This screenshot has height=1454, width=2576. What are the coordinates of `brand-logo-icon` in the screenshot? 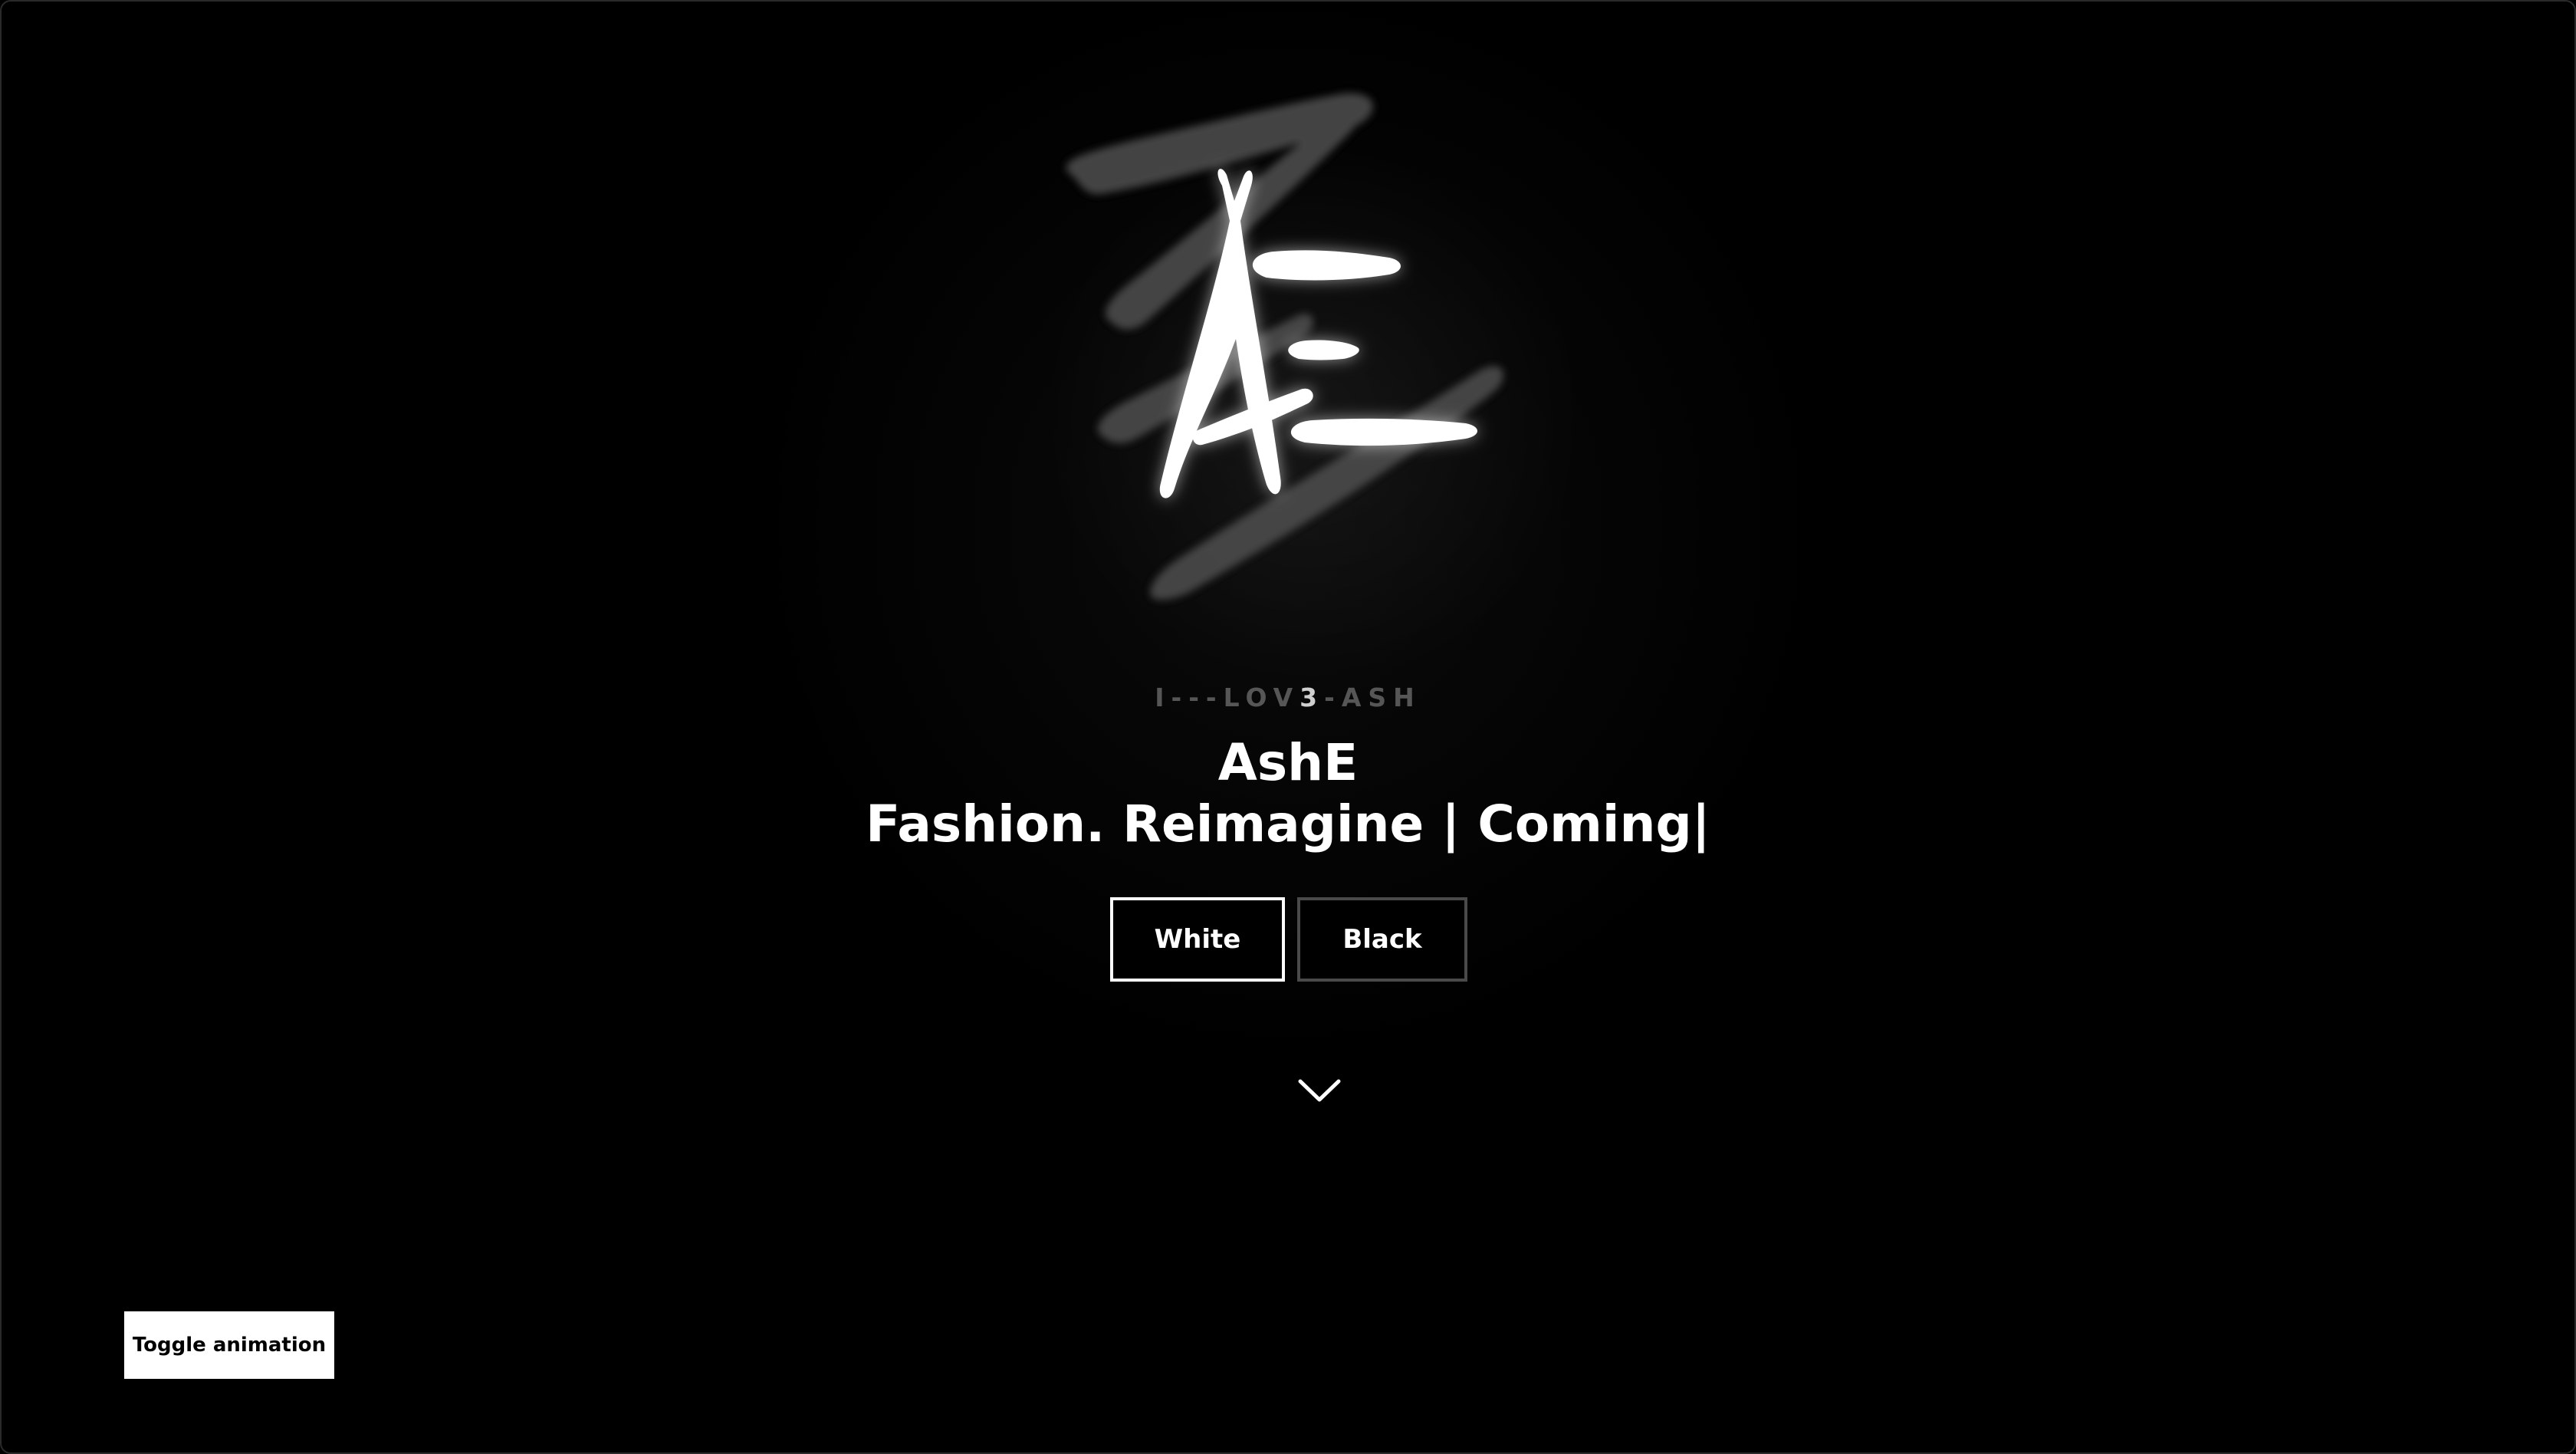 It's located at (1285, 346).